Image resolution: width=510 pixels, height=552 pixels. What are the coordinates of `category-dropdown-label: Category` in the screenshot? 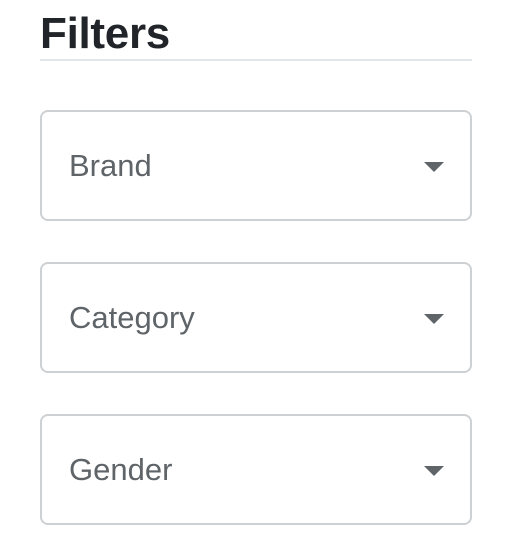 It's located at (132, 317).